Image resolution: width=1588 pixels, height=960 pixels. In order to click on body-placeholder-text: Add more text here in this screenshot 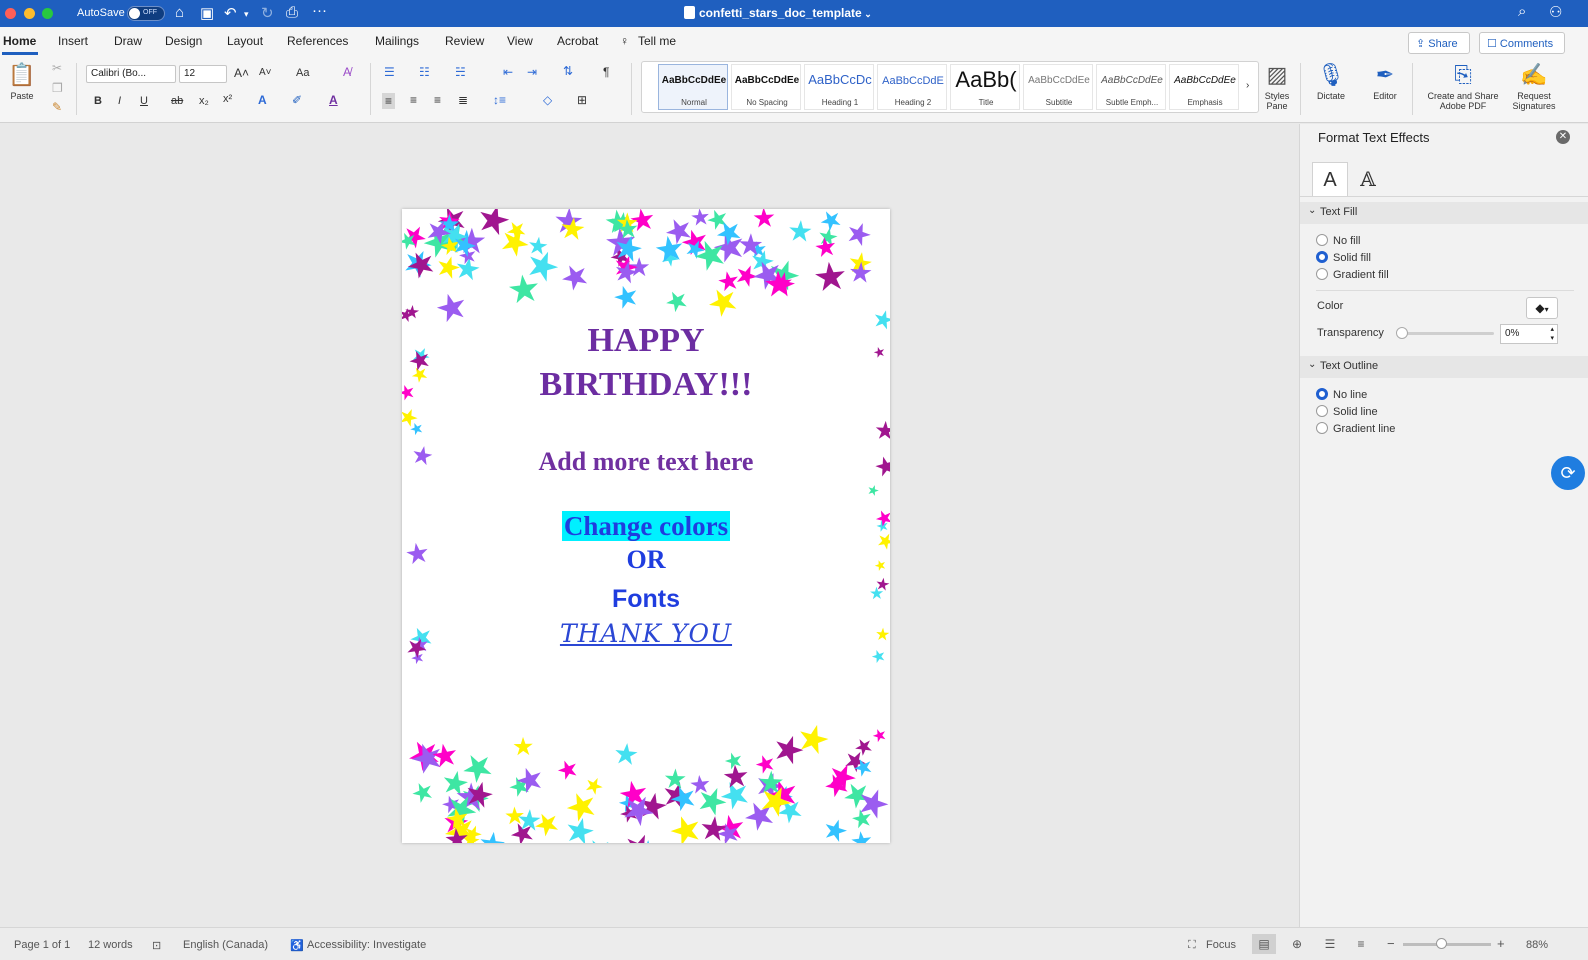, I will do `click(646, 462)`.